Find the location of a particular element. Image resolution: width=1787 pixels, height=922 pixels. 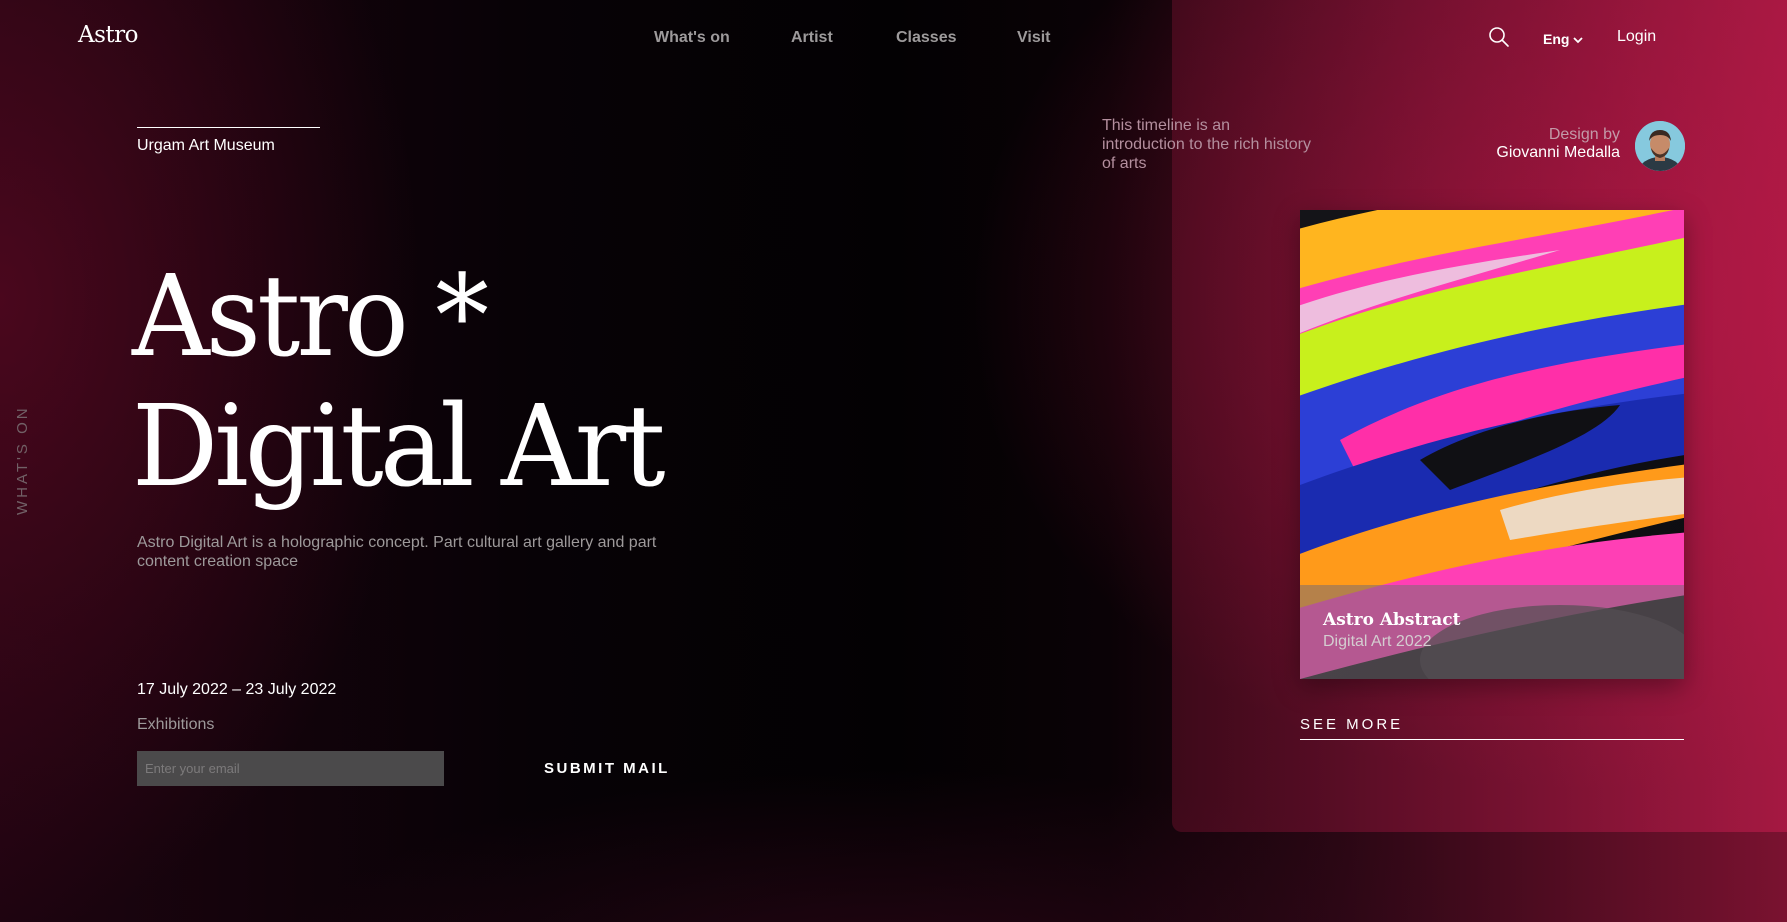

design-credit: Design by Giovanni Medalla is located at coordinates (1558, 144).